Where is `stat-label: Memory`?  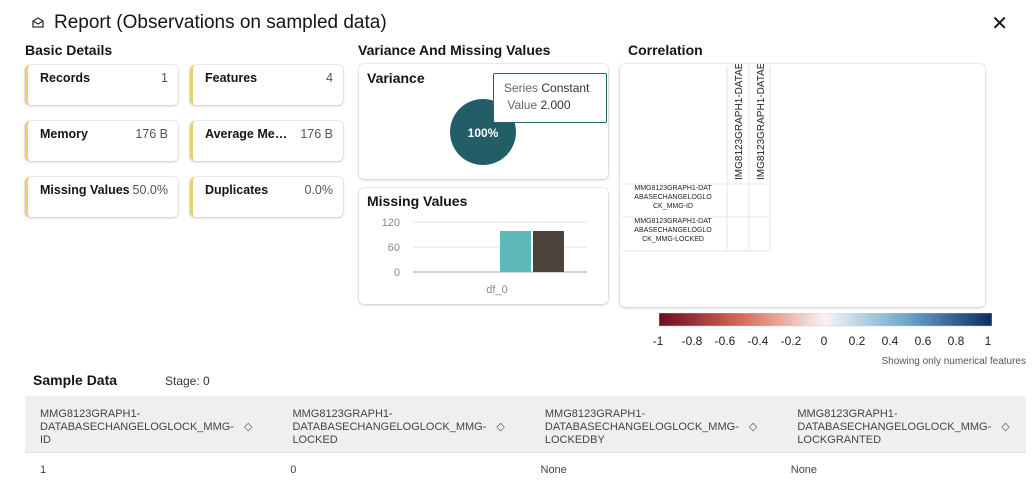 stat-label: Memory is located at coordinates (64, 134).